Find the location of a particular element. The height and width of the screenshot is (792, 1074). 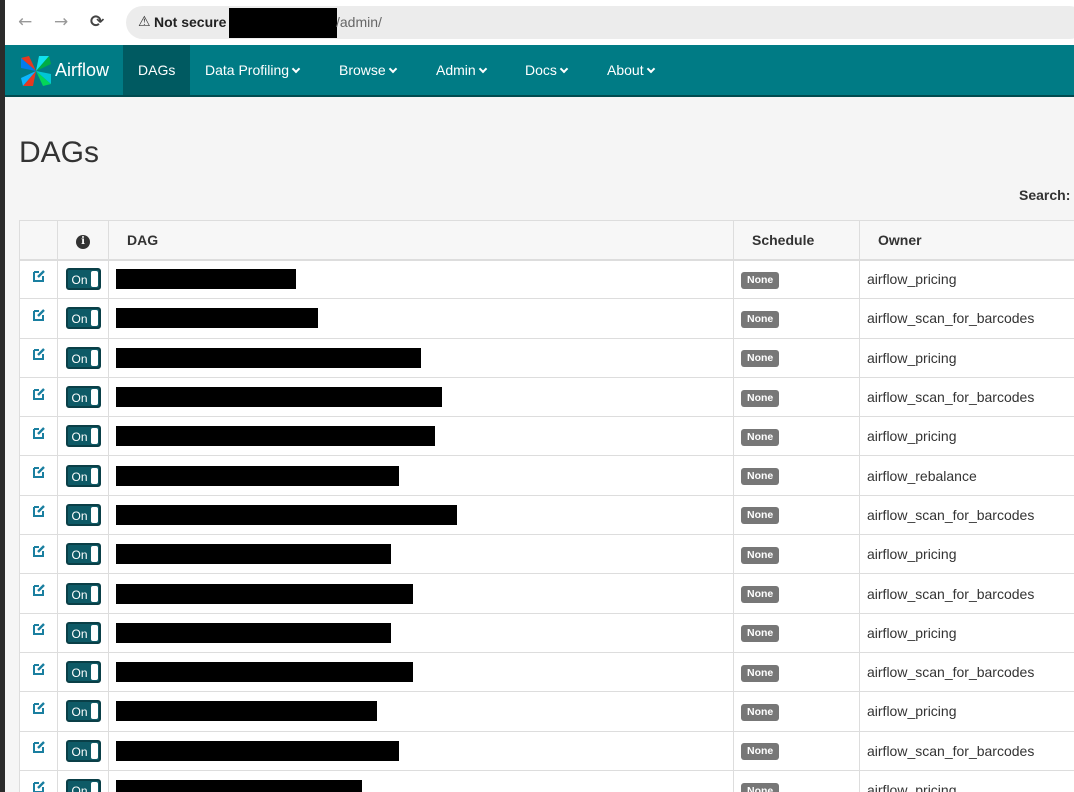

table-header-row: i DAG Schedule Owner is located at coordinates (546, 240).